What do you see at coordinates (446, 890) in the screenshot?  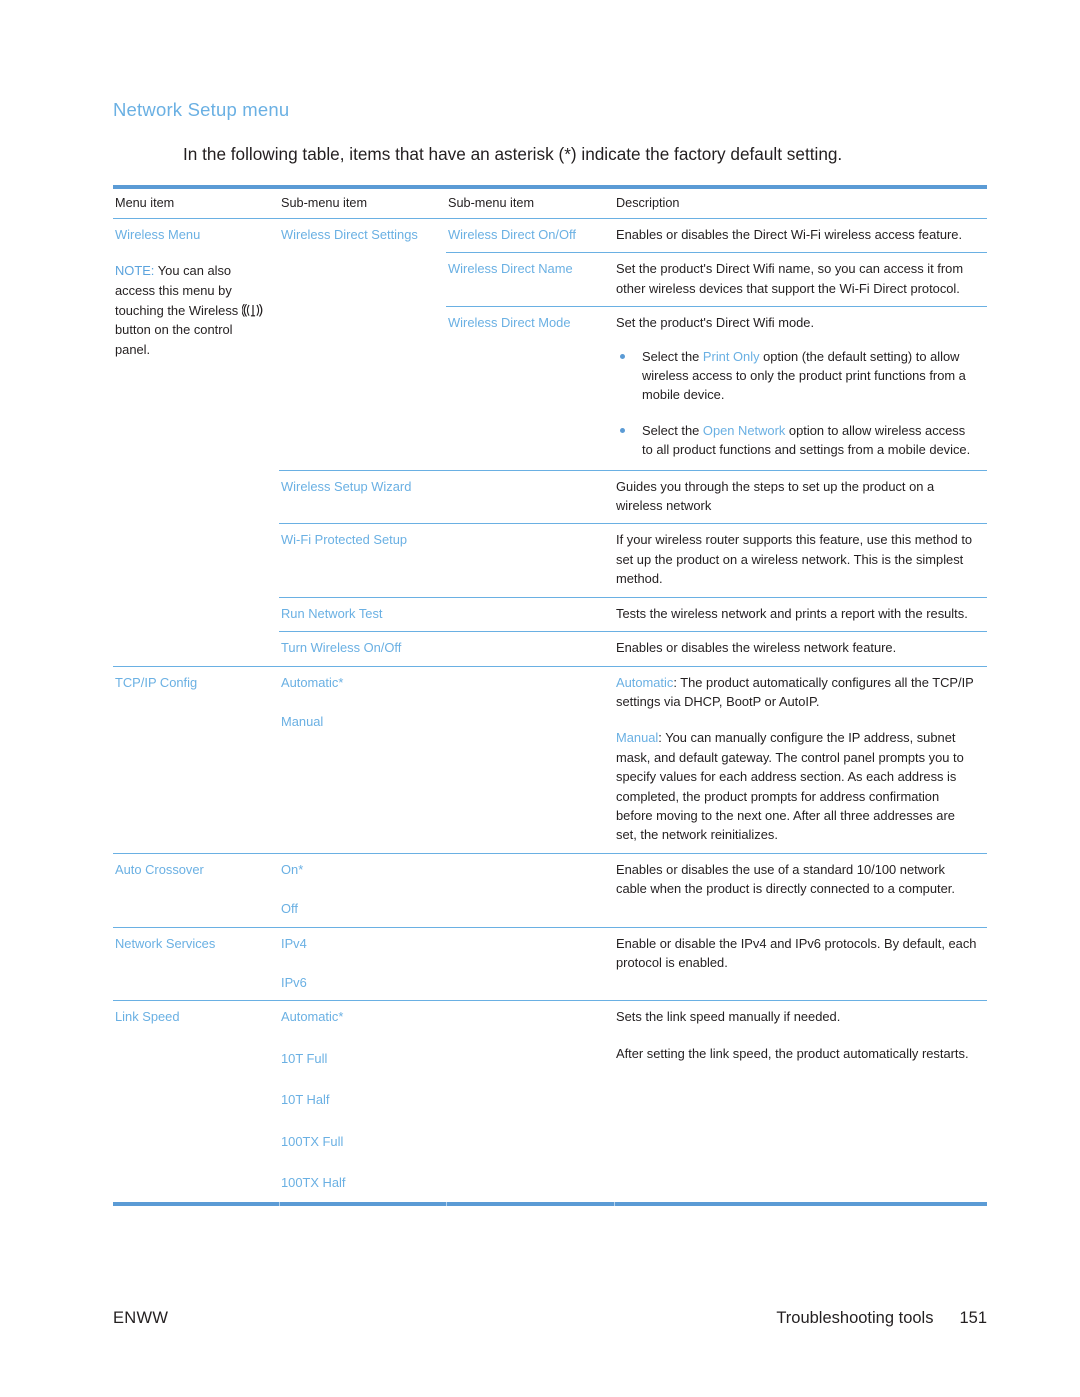 I see `cell-sub-menu-1: On* Off` at bounding box center [446, 890].